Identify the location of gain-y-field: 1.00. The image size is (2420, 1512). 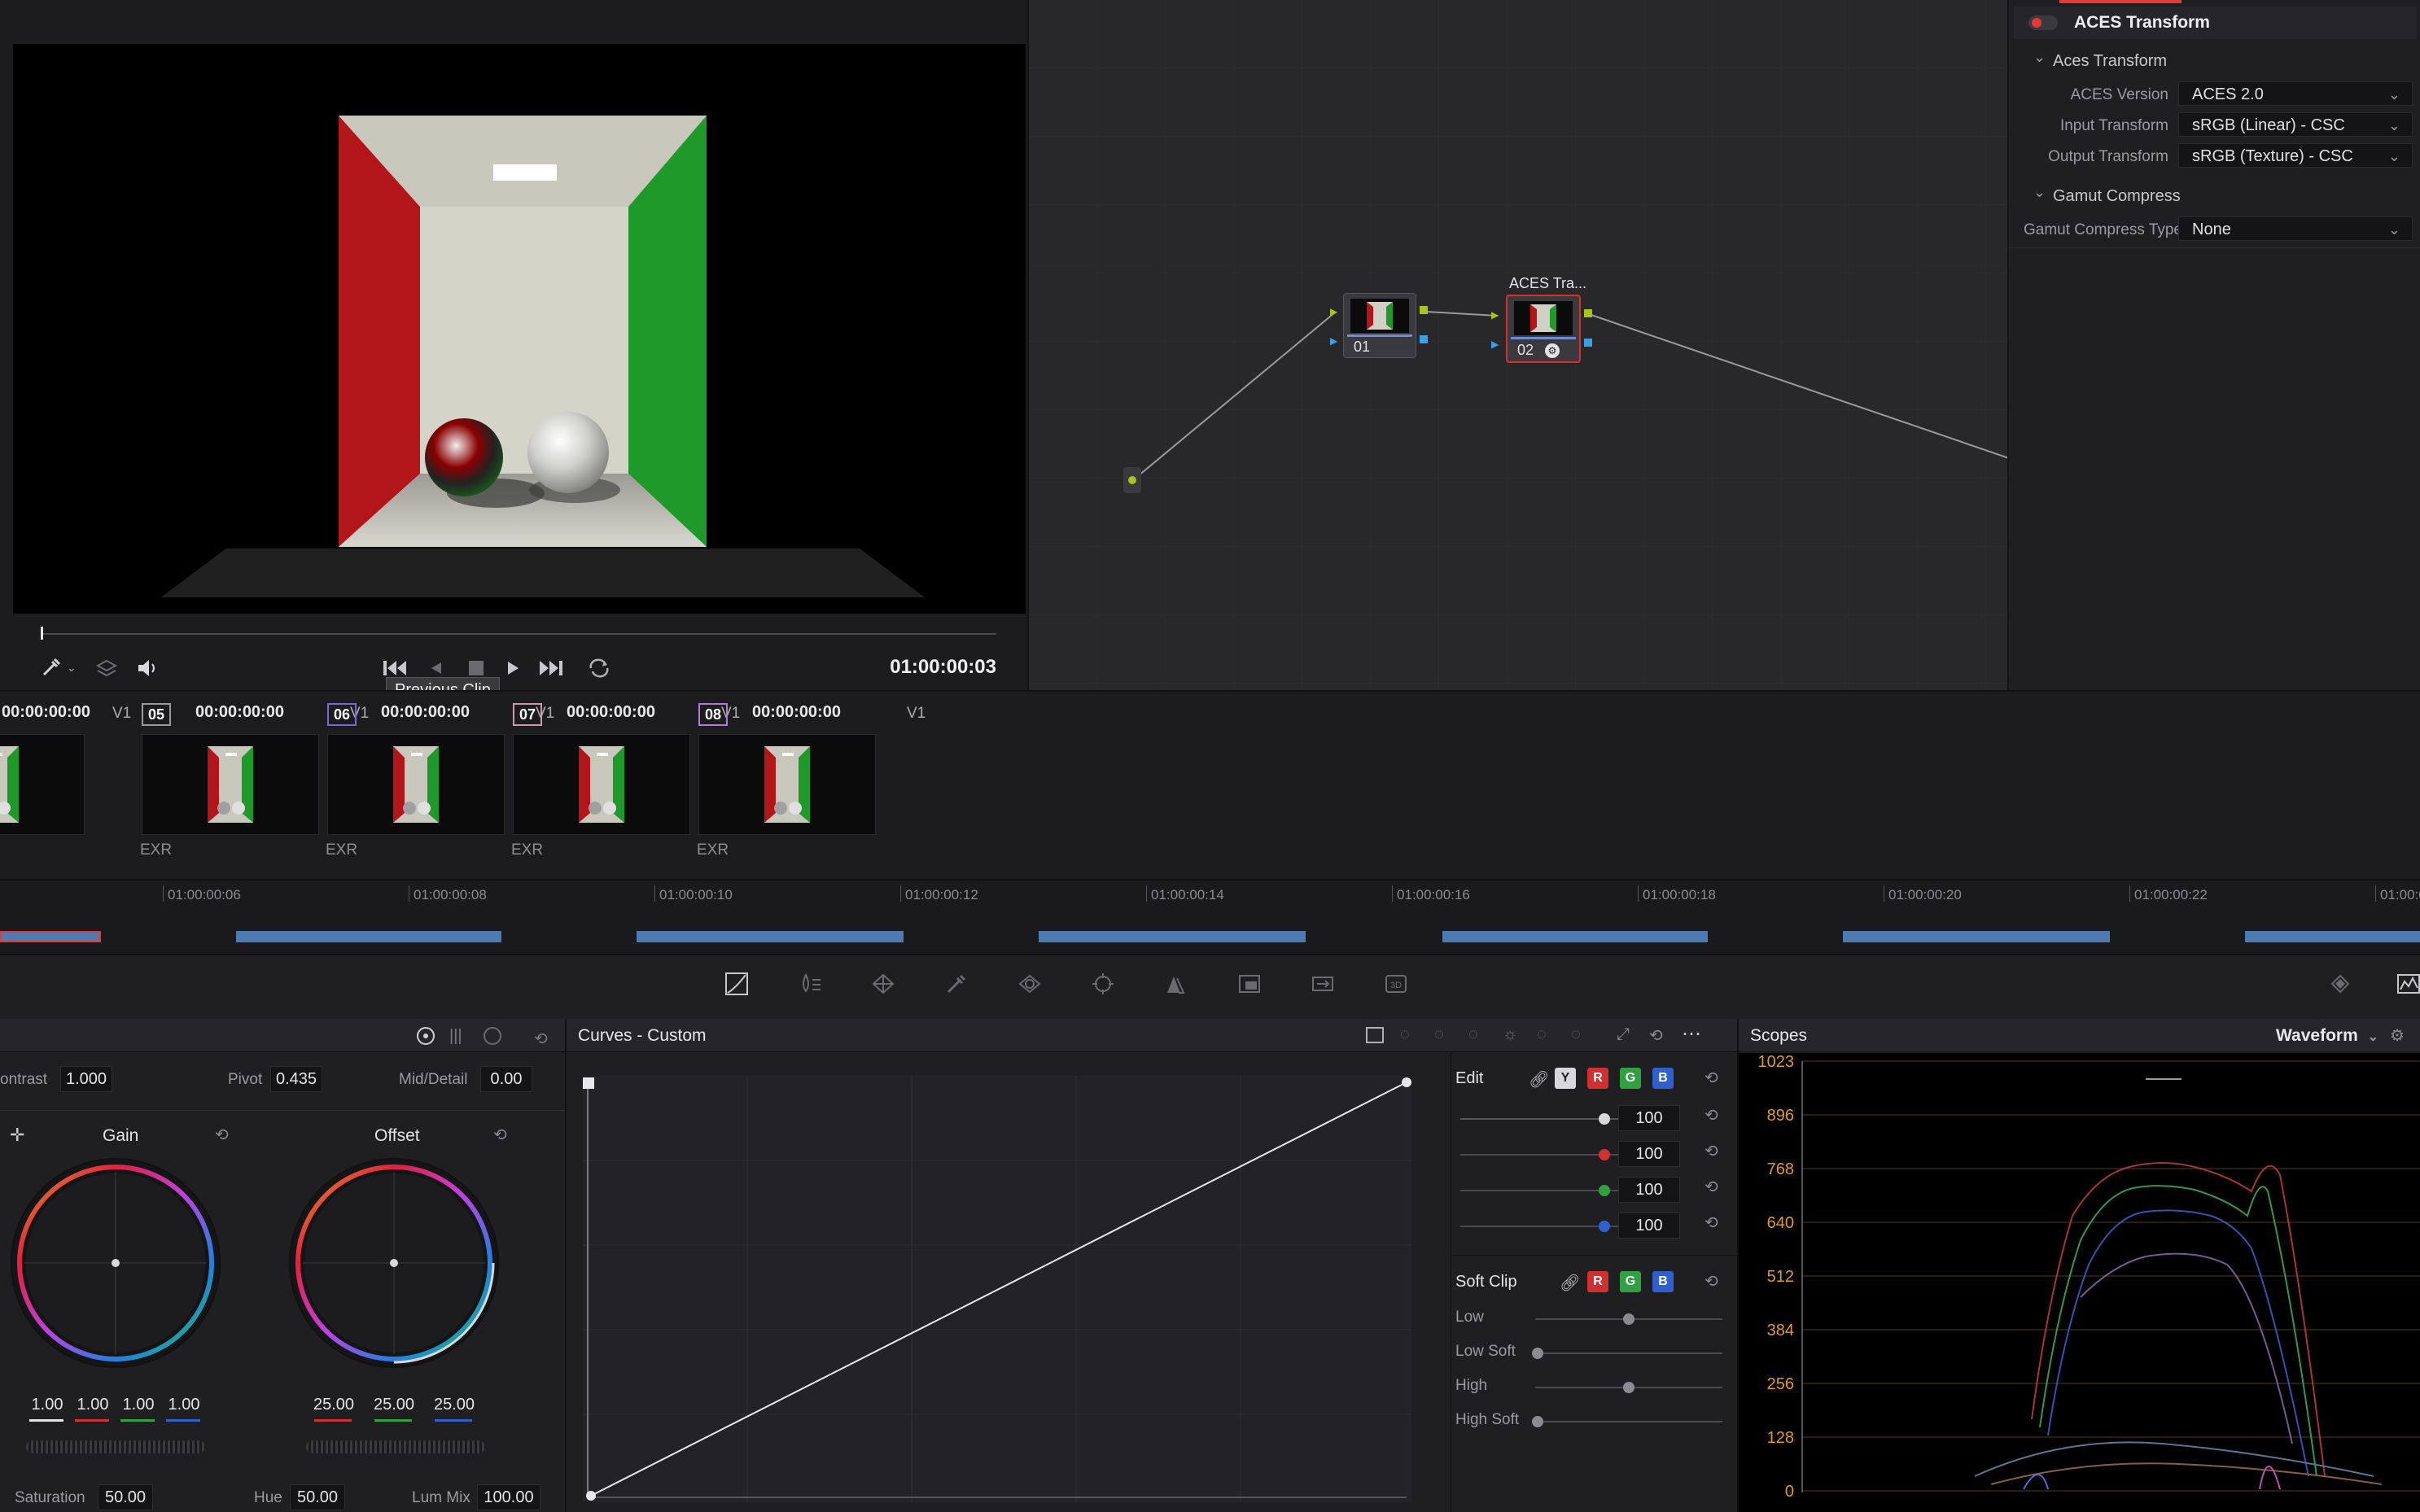
(47, 1405).